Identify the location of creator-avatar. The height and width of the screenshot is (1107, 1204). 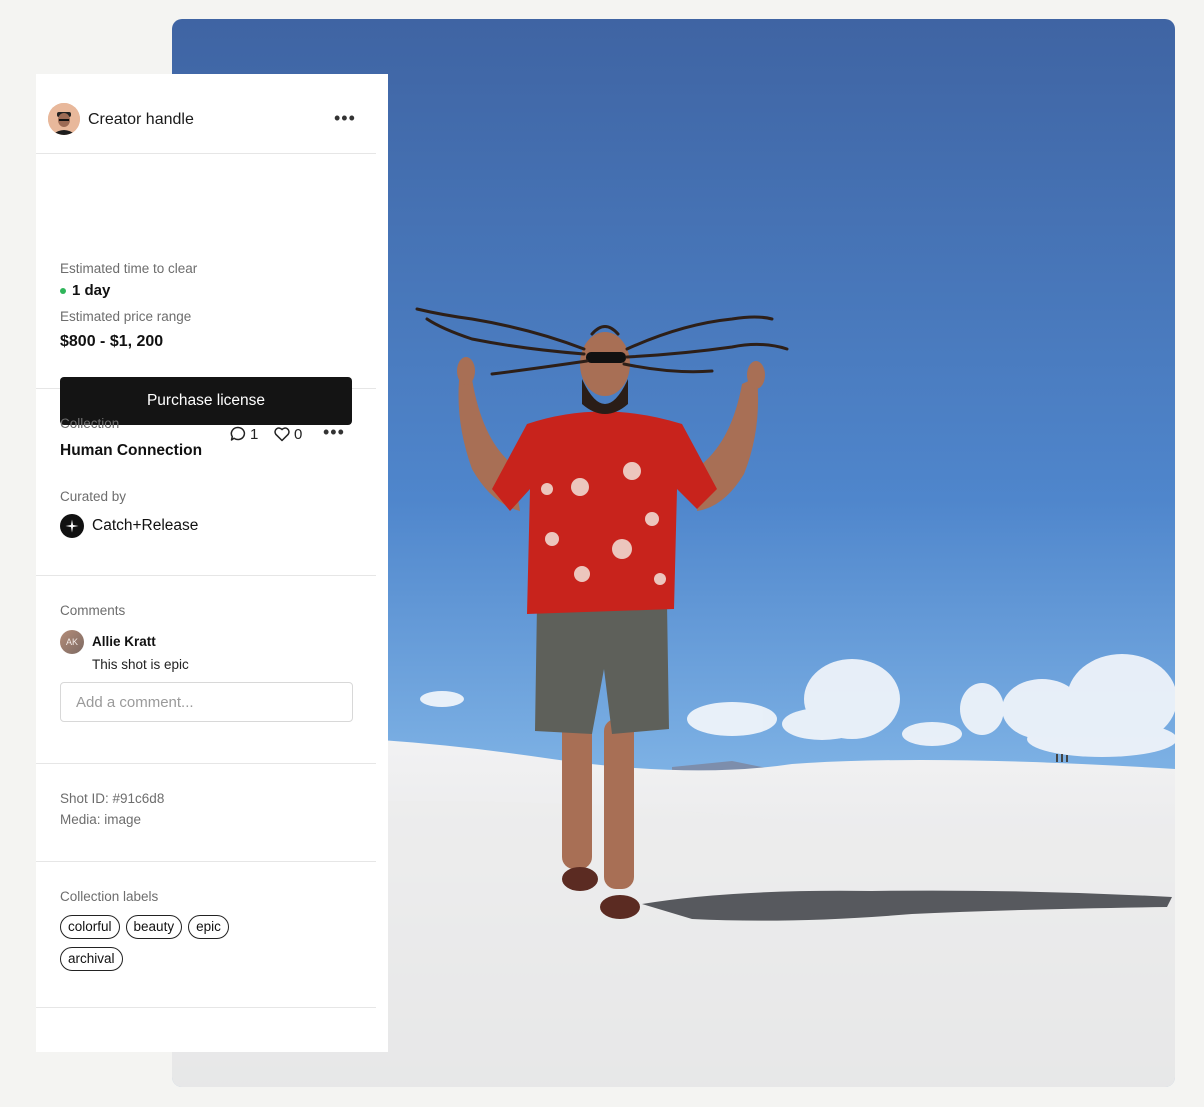
(64, 119).